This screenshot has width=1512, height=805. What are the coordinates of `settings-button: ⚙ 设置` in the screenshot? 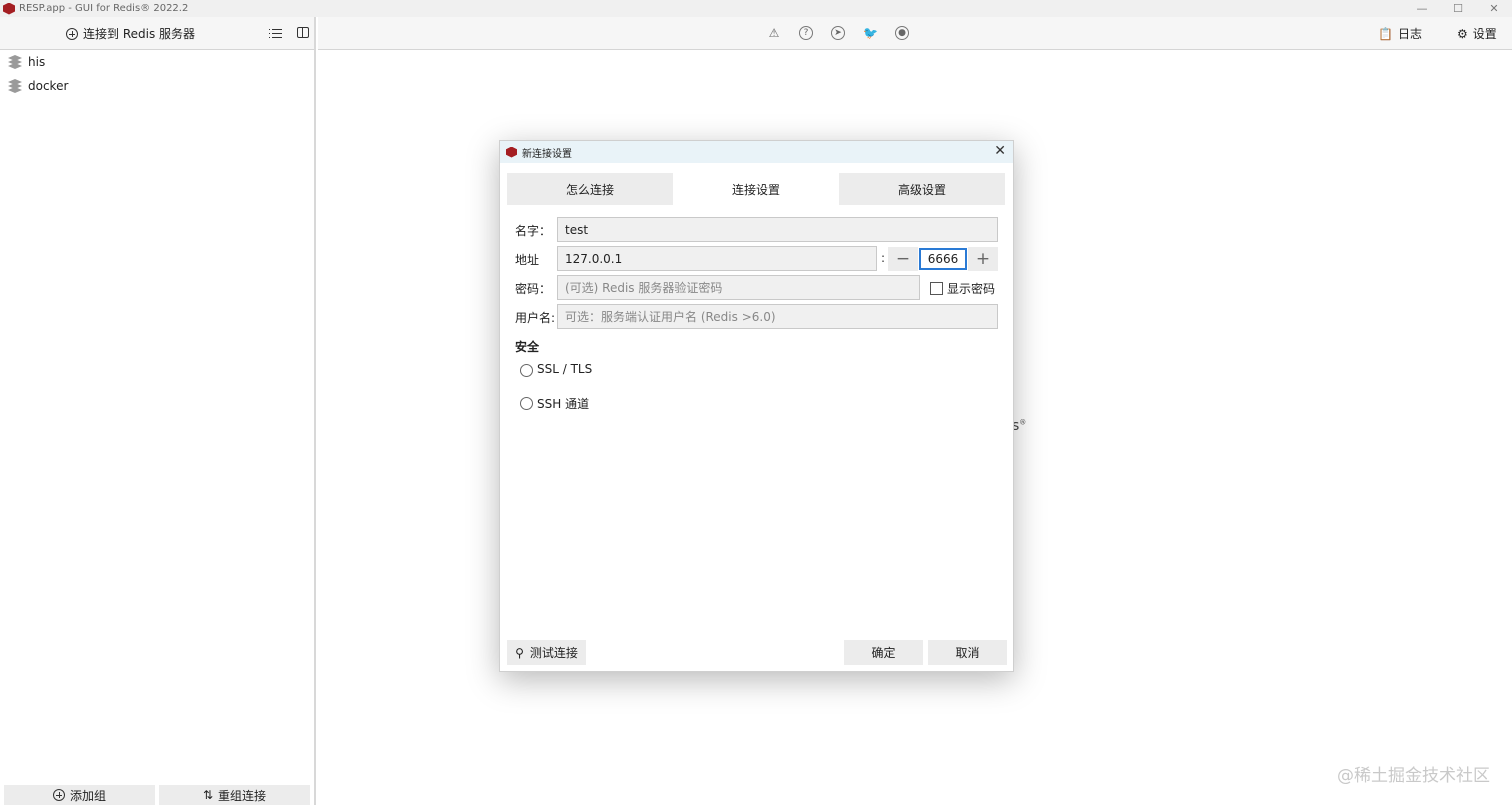 It's located at (1477, 33).